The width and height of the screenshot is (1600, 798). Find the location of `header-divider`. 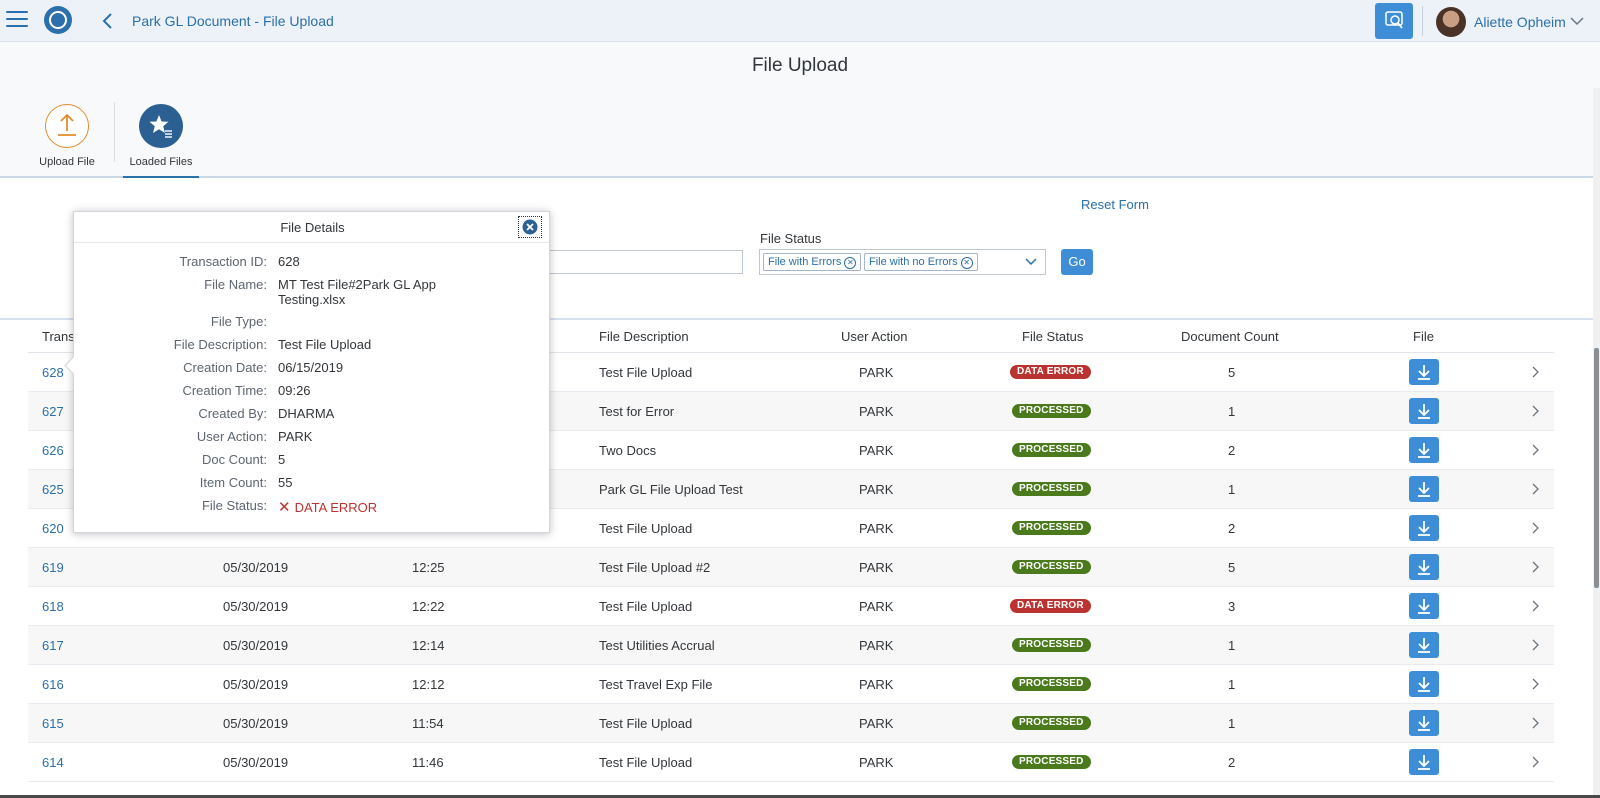

header-divider is located at coordinates (1422, 21).